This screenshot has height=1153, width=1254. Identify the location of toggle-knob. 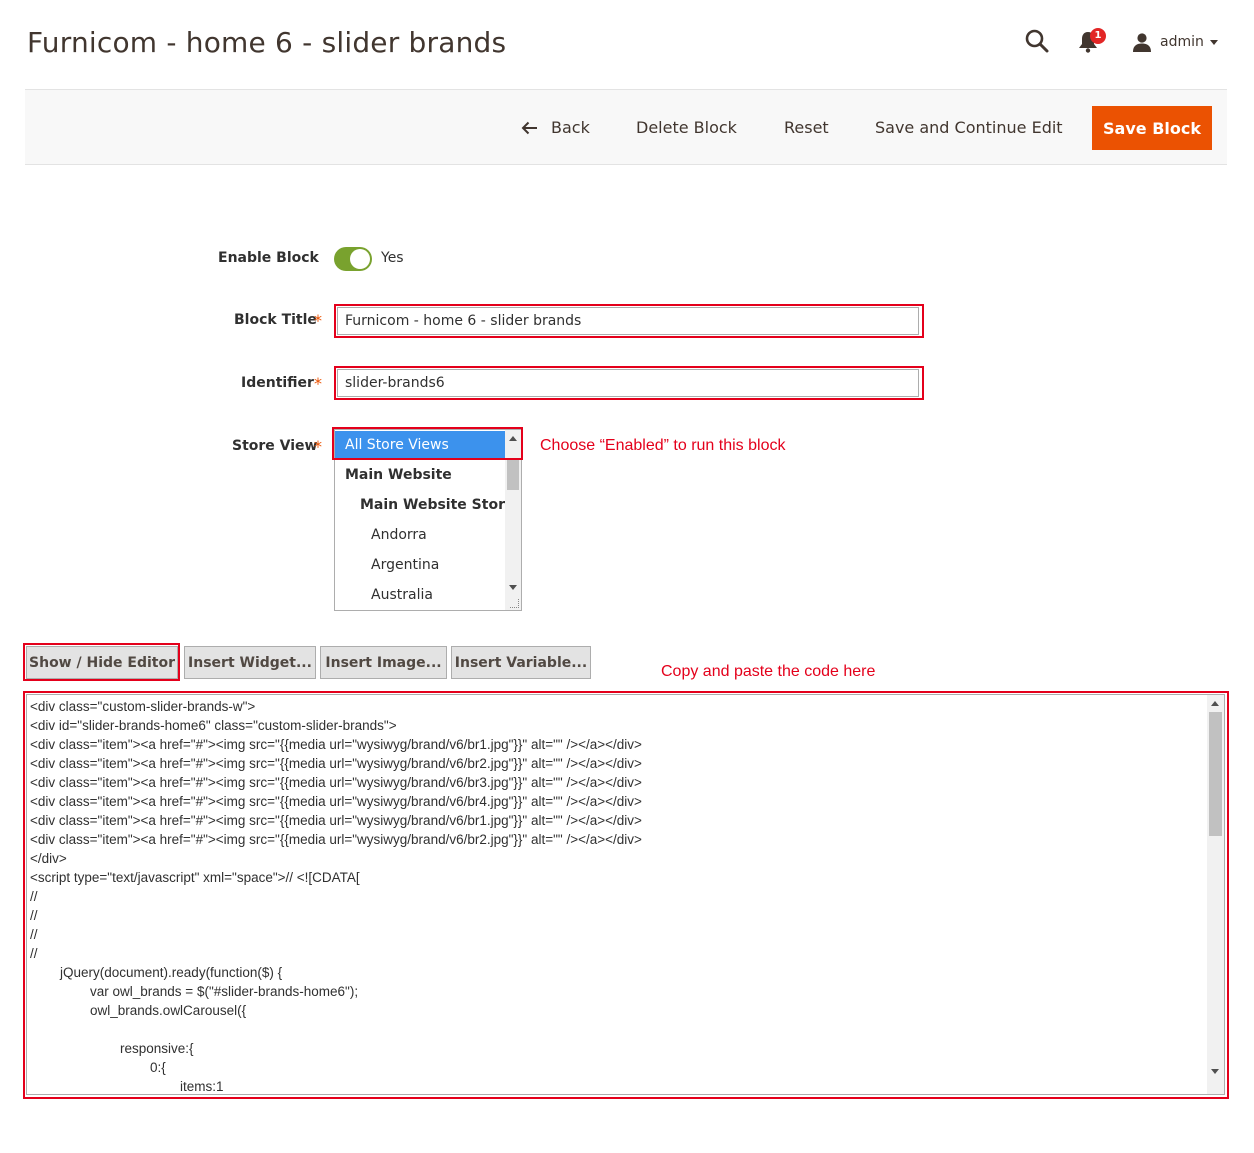
(360, 259).